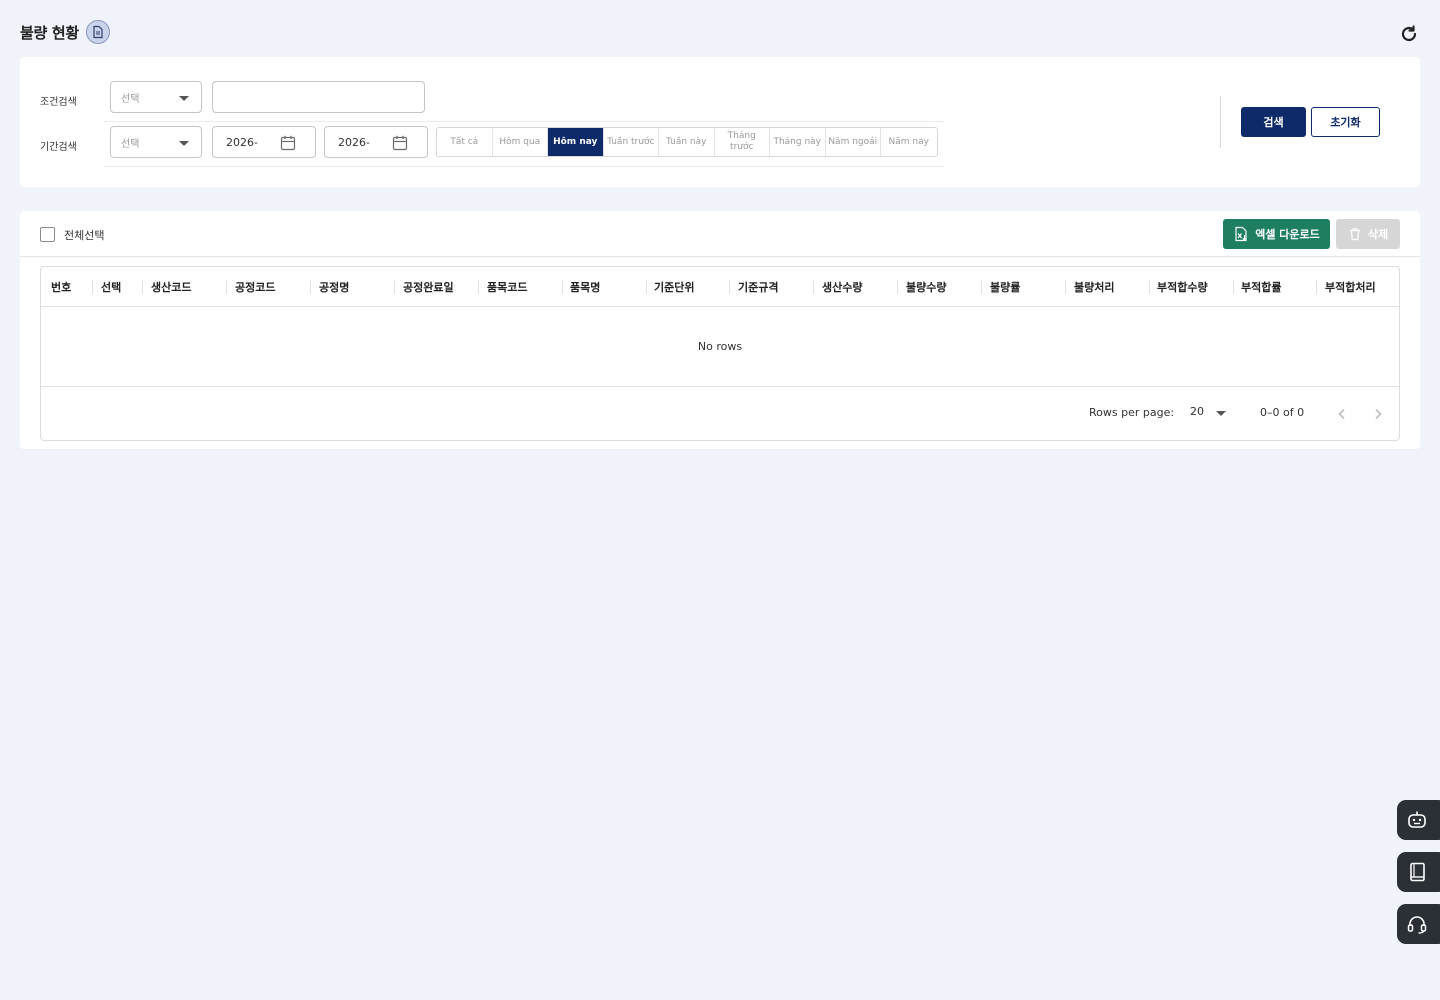  I want to click on column-header-defect-handling: 불량처리, so click(1106, 287).